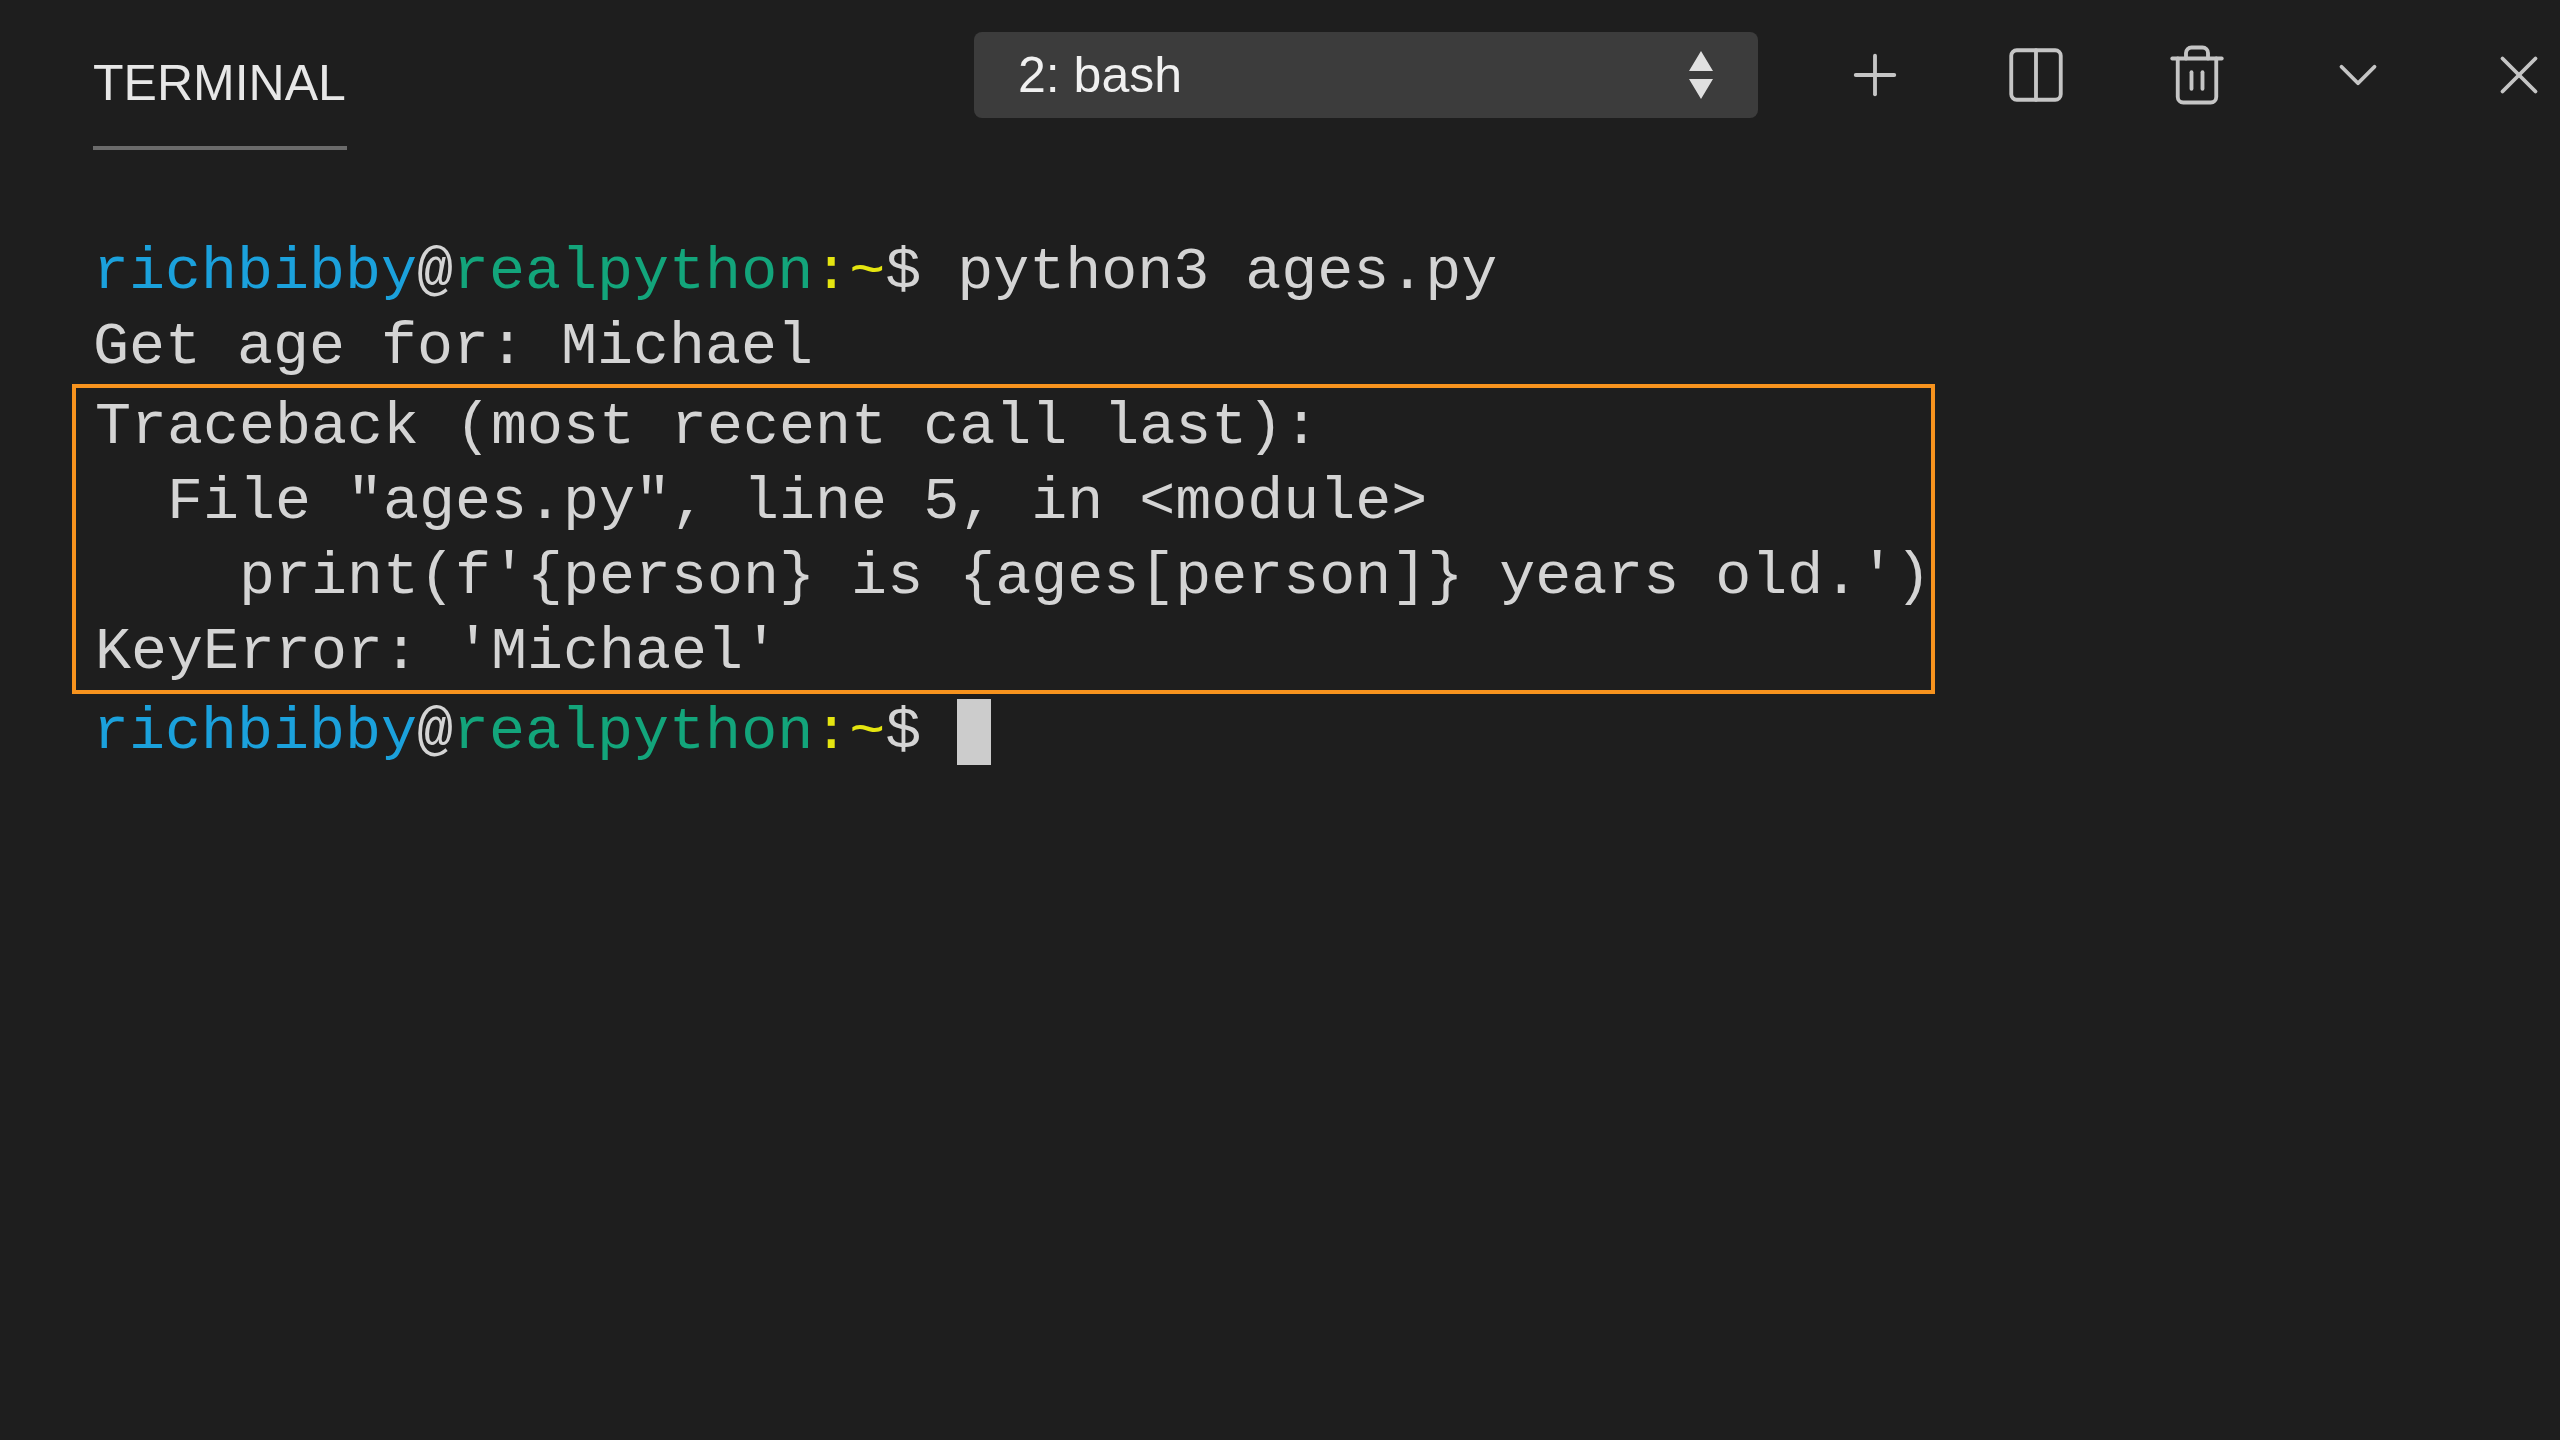  What do you see at coordinates (1366, 75) in the screenshot?
I see `terminal-select: 2: bash` at bounding box center [1366, 75].